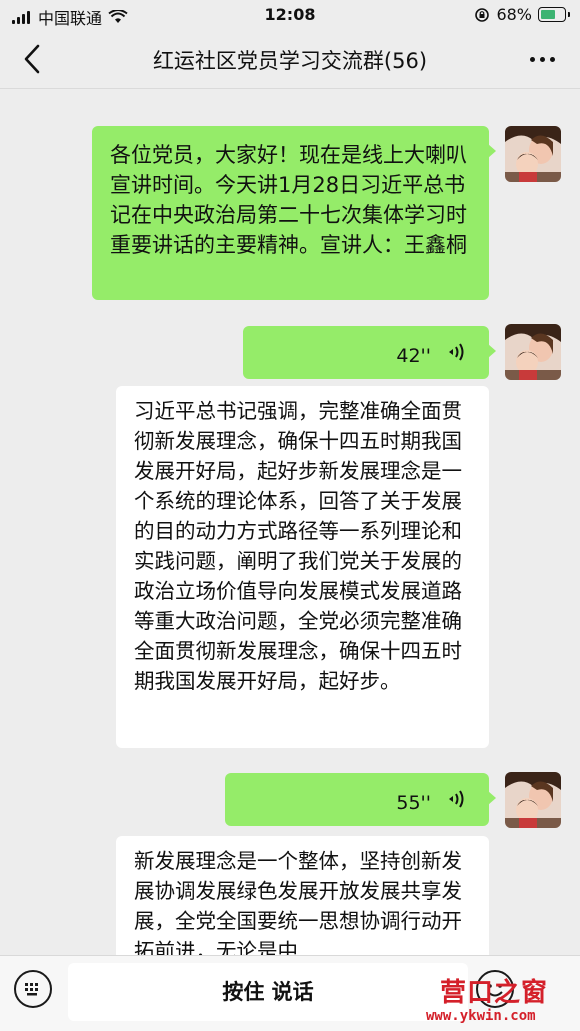 The height and width of the screenshot is (1031, 580). What do you see at coordinates (33, 989) in the screenshot?
I see `keyboard-icon` at bounding box center [33, 989].